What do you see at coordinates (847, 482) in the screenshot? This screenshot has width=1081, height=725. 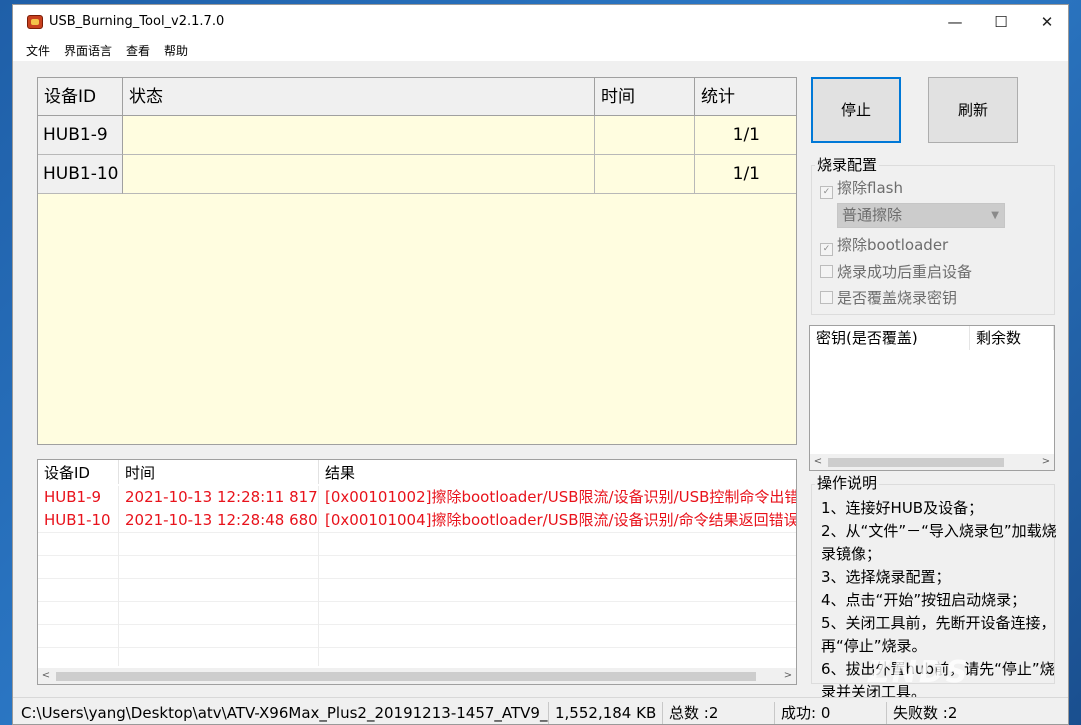 I see `instructions-title: 操作说明` at bounding box center [847, 482].